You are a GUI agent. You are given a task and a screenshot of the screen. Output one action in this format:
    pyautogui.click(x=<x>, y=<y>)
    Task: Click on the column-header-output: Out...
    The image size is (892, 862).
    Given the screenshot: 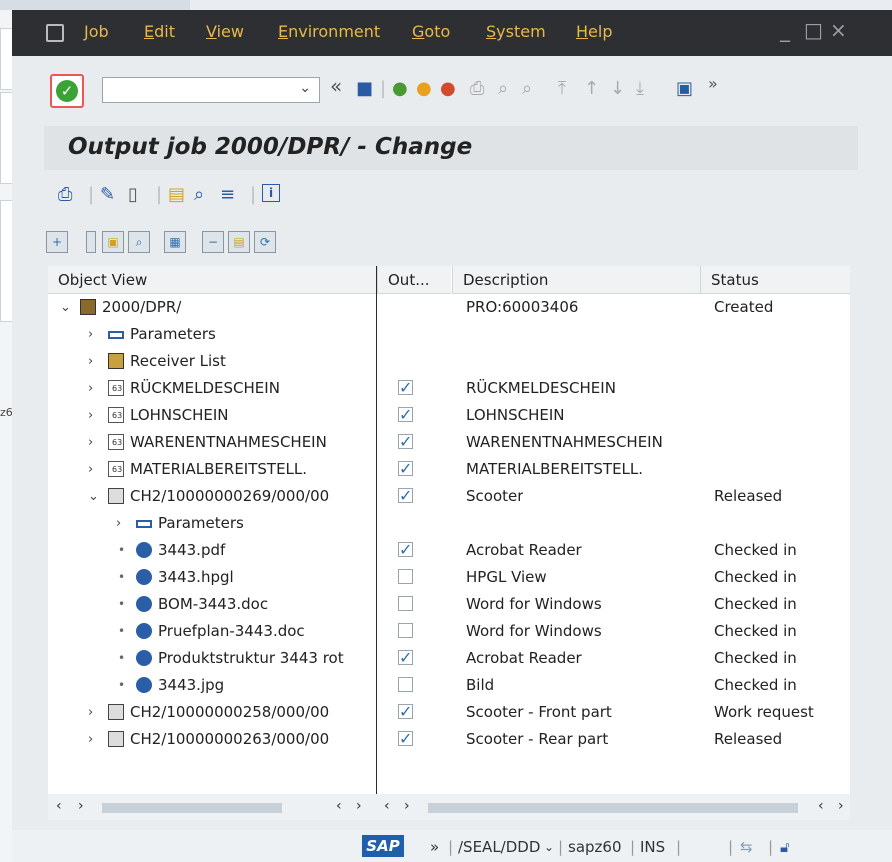 What is the action you would take?
    pyautogui.click(x=414, y=280)
    